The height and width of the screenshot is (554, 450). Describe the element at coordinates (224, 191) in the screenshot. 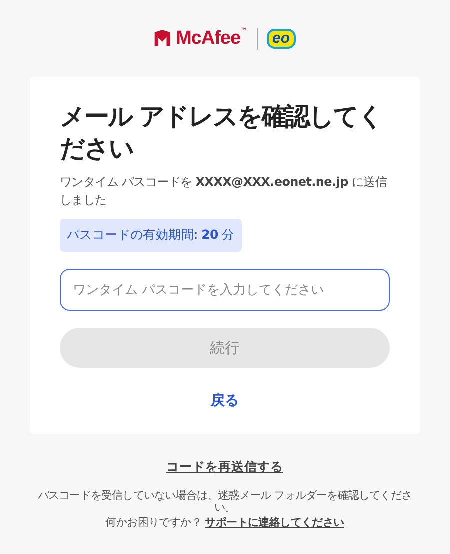

I see `sent-message: ワンタイム パスコードを XXXX@XXX.eonet.ne.jp に送信しました` at that location.